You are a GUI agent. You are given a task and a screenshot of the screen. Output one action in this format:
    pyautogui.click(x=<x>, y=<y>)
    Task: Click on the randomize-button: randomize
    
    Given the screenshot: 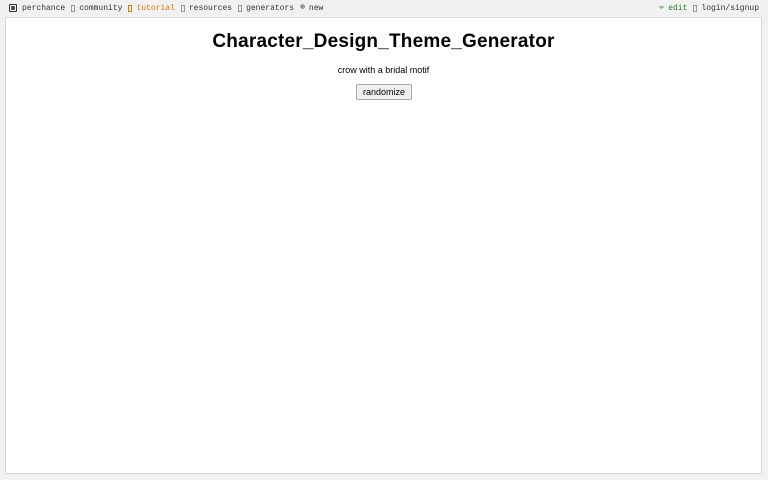 What is the action you would take?
    pyautogui.click(x=384, y=92)
    